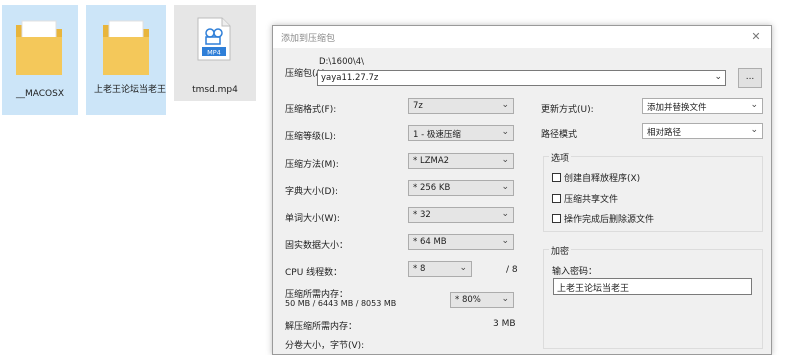  What do you see at coordinates (350, 78) in the screenshot?
I see `archive-name: yaya11.27.7z` at bounding box center [350, 78].